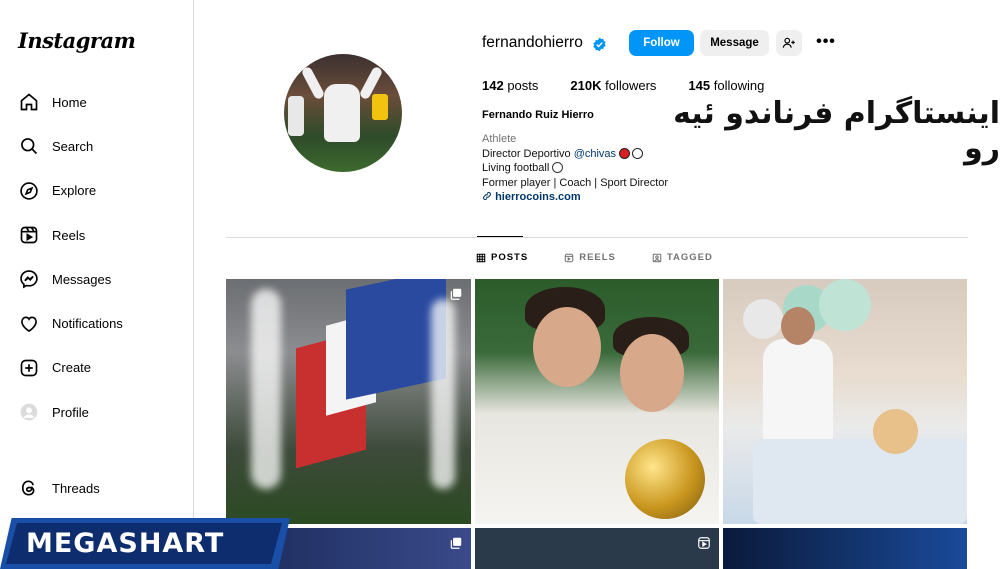 The image size is (1000, 569). Describe the element at coordinates (510, 257) in the screenshot. I see `tab-label: POSTS` at that location.